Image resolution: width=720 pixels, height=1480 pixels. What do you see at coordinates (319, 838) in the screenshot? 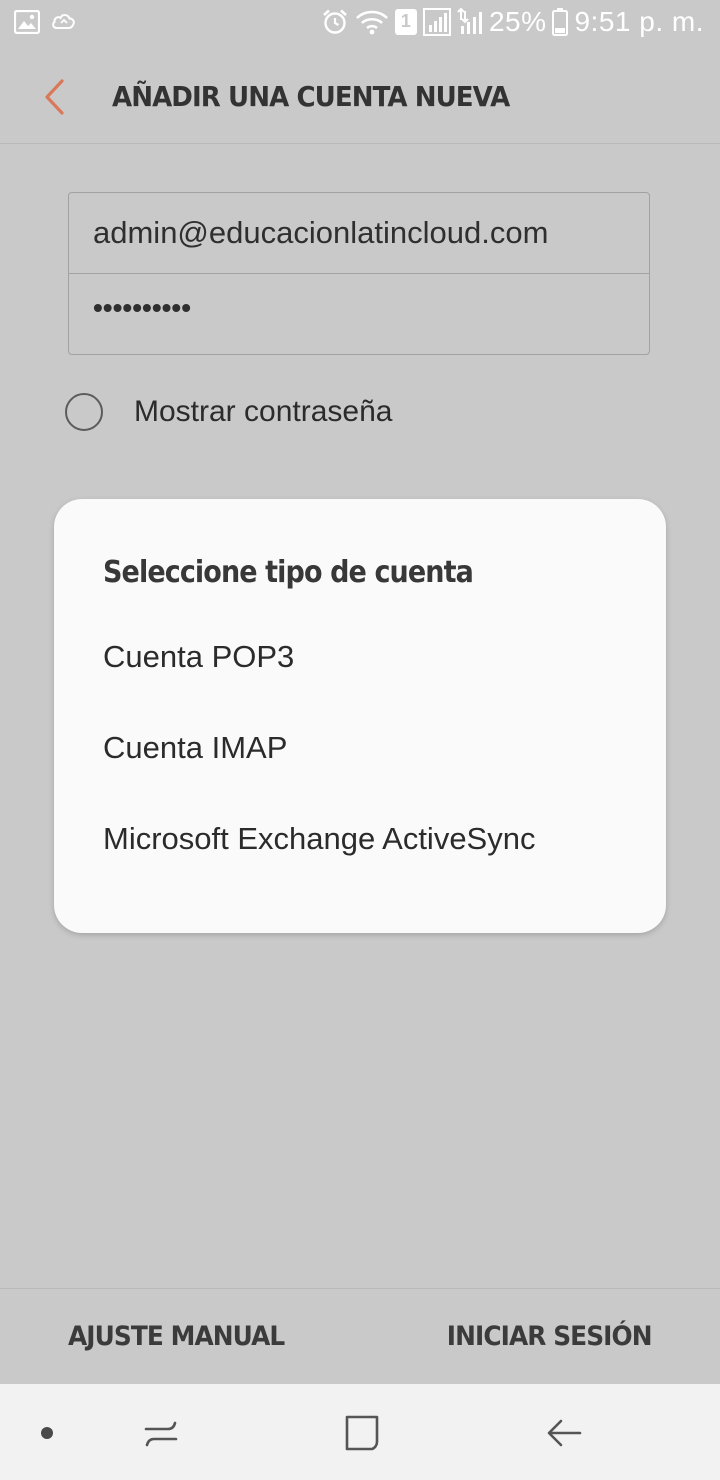
I see `option-label: Microsoft Exchange ActiveSync` at bounding box center [319, 838].